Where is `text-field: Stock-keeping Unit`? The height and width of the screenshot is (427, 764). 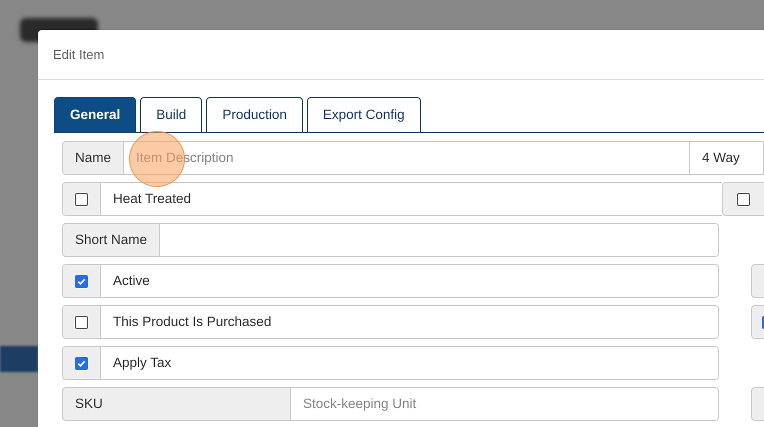 text-field: Stock-keeping Unit is located at coordinates (505, 404).